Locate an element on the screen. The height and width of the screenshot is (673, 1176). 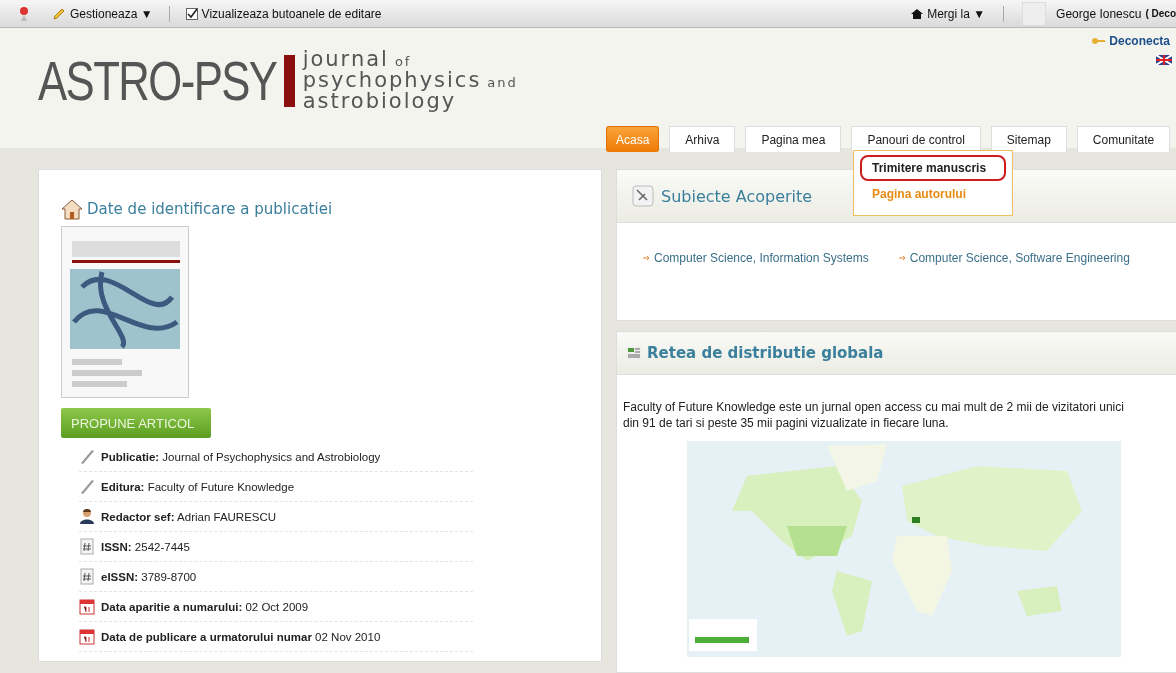
nav-tab: Pagina mea is located at coordinates (793, 139).